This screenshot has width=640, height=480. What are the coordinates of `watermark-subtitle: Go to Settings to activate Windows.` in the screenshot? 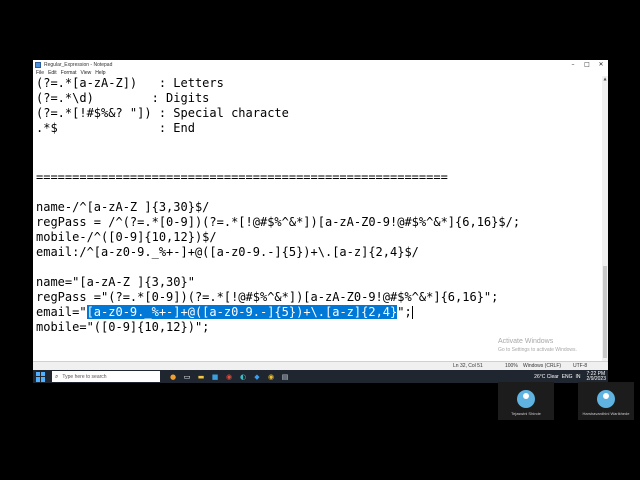 It's located at (537, 350).